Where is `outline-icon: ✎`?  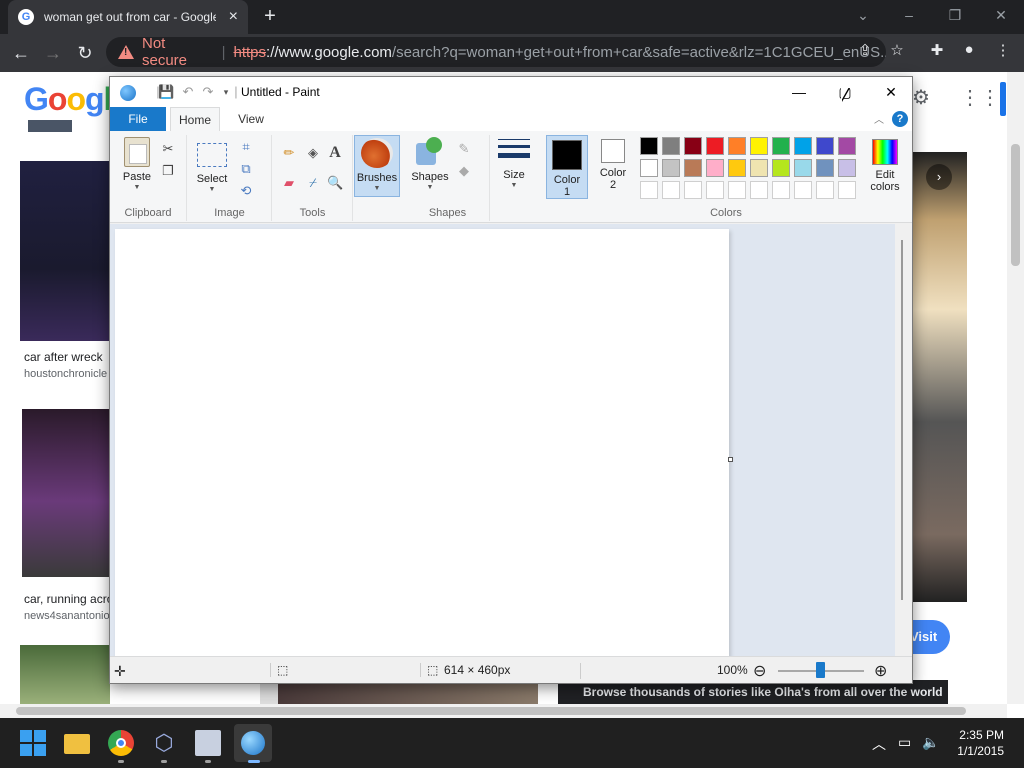 outline-icon: ✎ is located at coordinates (464, 149).